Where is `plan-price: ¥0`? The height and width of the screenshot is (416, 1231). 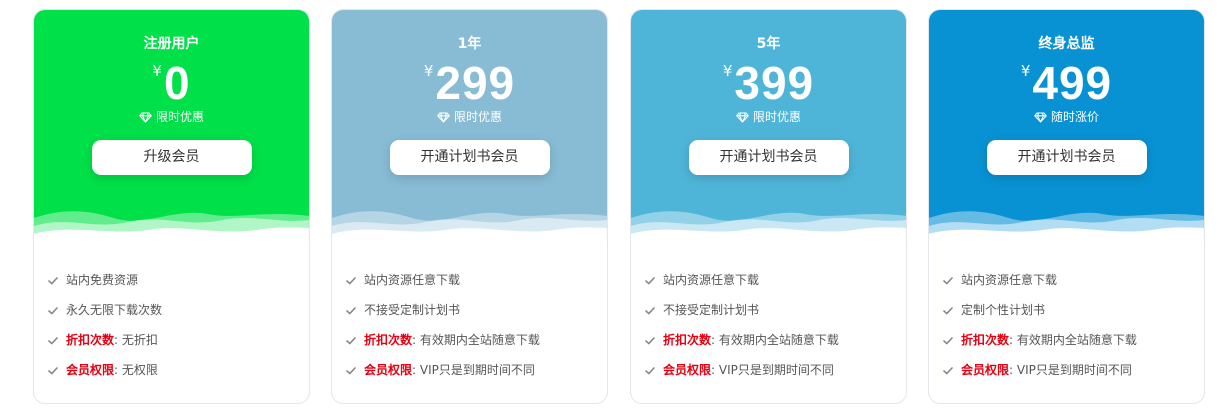 plan-price: ¥0 is located at coordinates (171, 83).